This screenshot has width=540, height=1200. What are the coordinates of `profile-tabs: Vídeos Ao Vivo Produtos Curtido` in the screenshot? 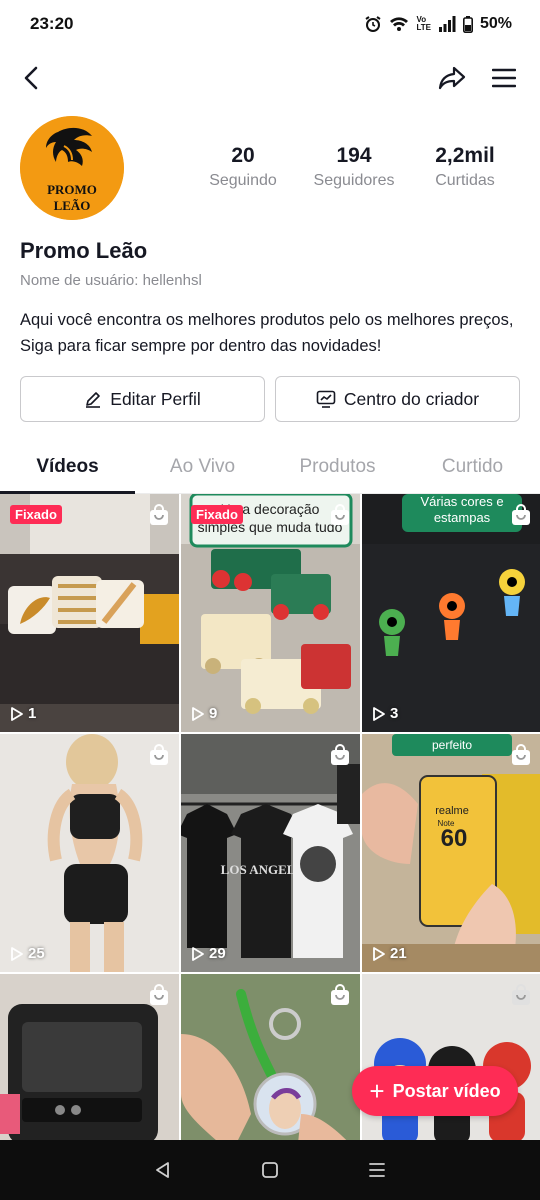 It's located at (270, 467).